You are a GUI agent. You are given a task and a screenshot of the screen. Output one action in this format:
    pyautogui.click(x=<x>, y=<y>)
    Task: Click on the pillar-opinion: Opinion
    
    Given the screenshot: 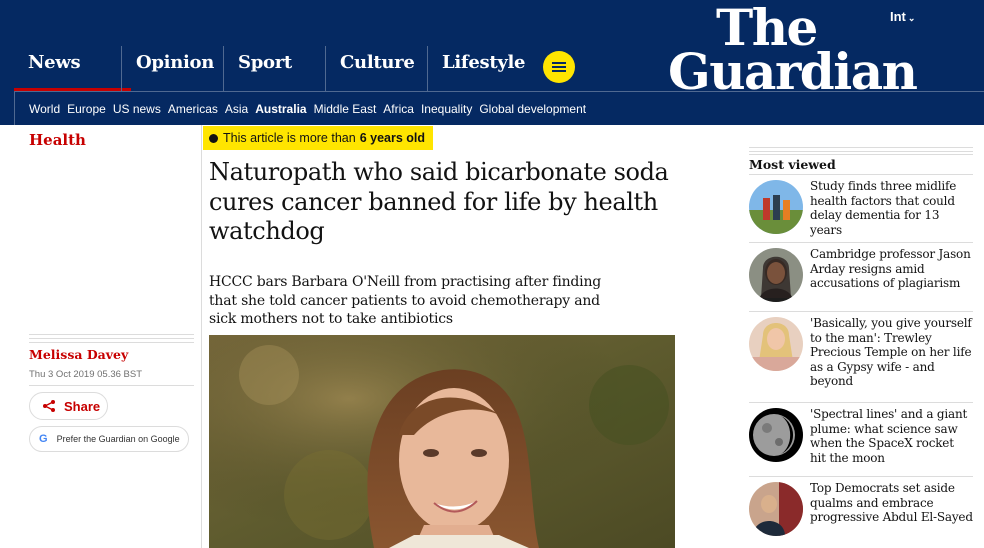 What is the action you would take?
    pyautogui.click(x=172, y=69)
    